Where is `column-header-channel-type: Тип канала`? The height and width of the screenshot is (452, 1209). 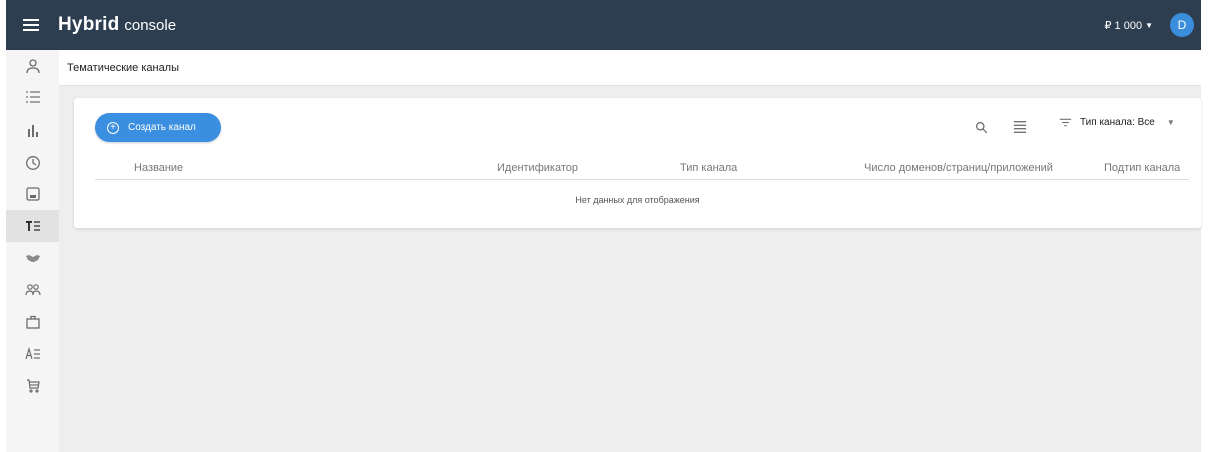
column-header-channel-type: Тип канала is located at coordinates (708, 168).